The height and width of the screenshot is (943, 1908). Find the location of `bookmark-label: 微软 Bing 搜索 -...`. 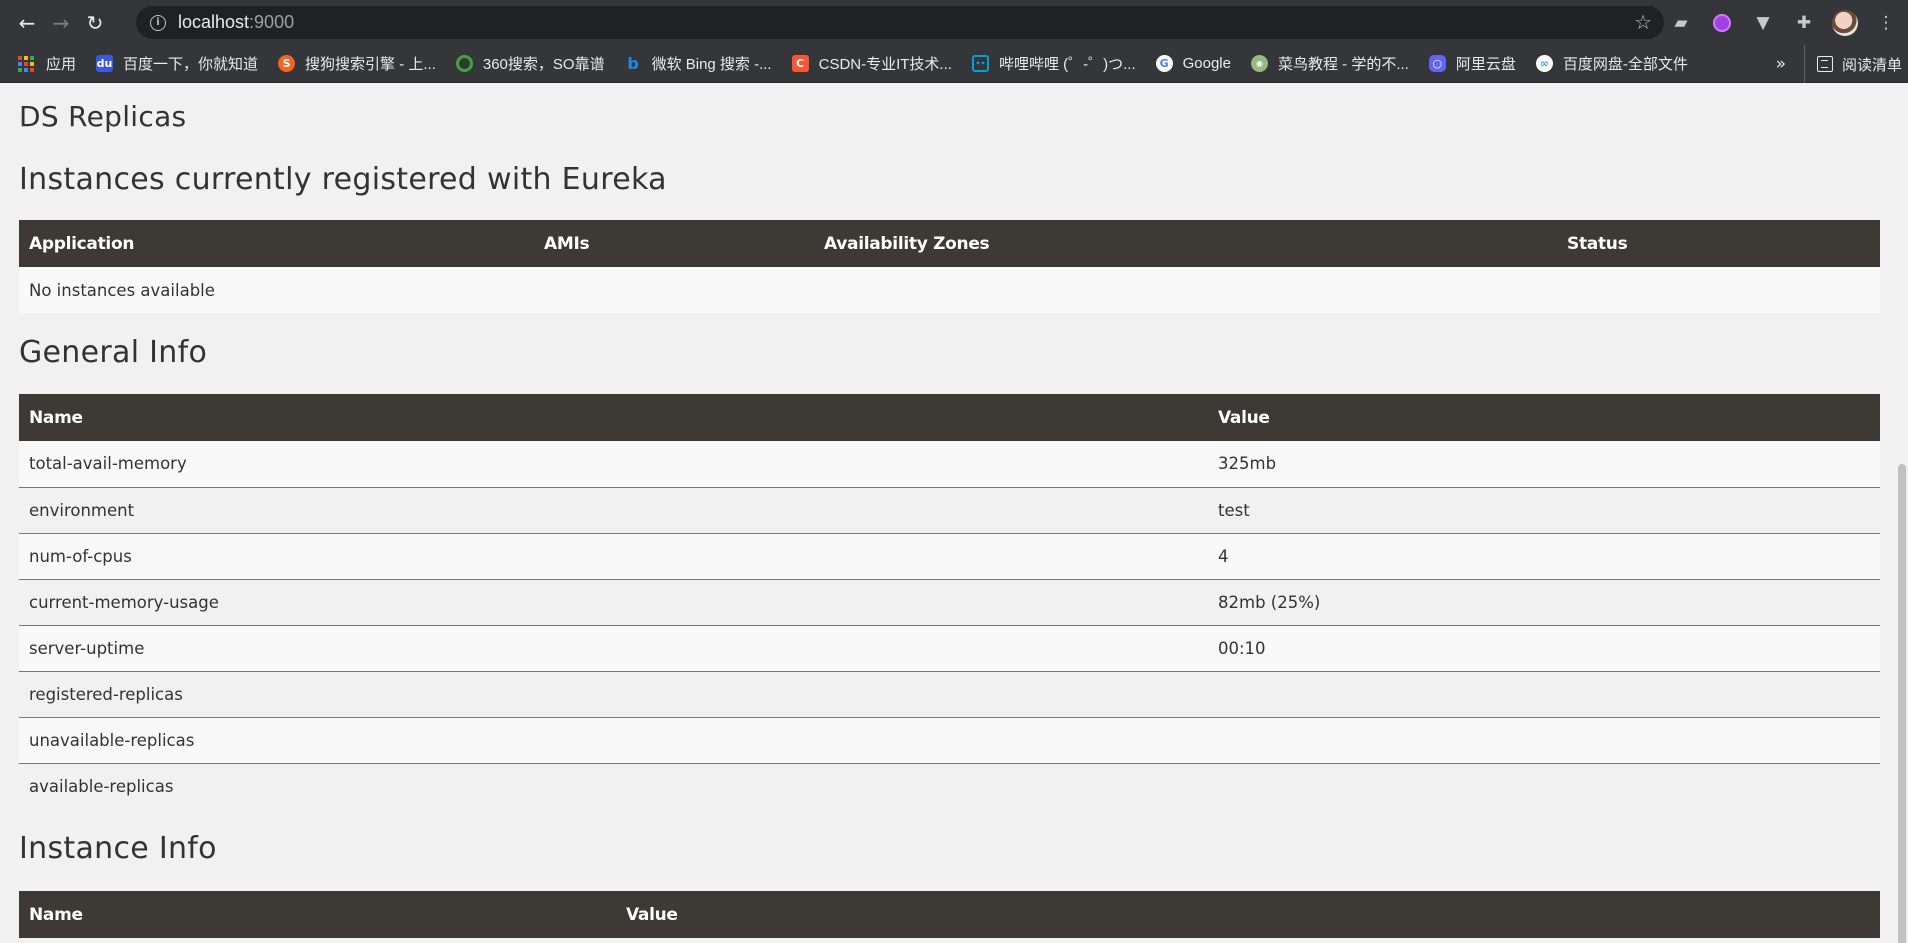

bookmark-label: 微软 Bing 搜索 -... is located at coordinates (711, 64).